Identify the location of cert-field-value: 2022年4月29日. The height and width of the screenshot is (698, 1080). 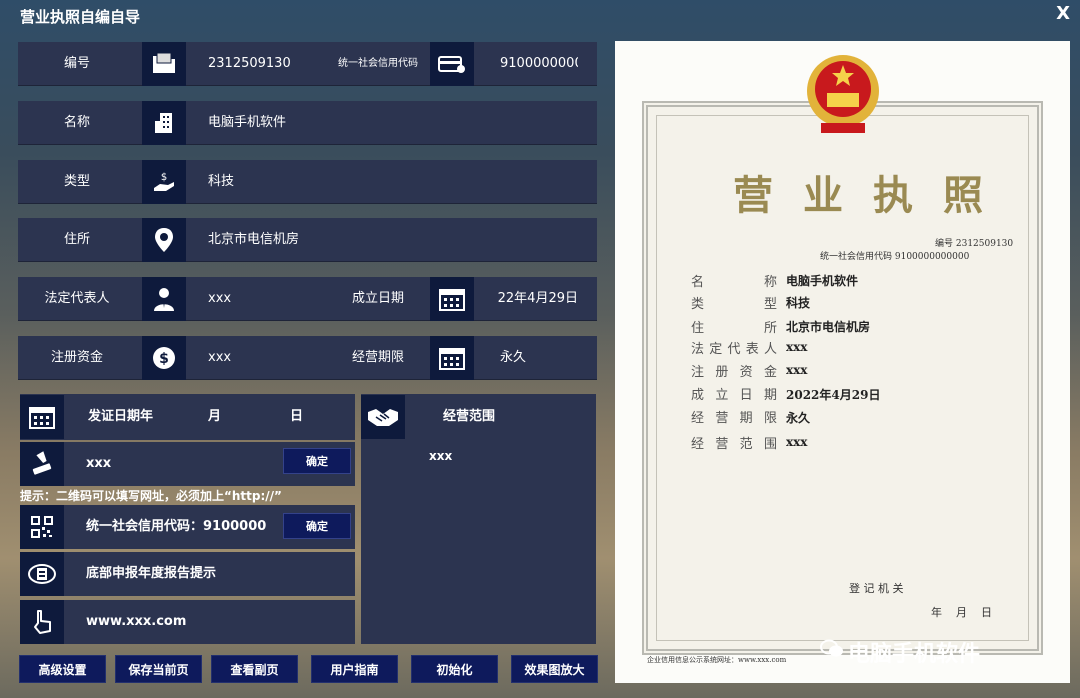
(833, 395).